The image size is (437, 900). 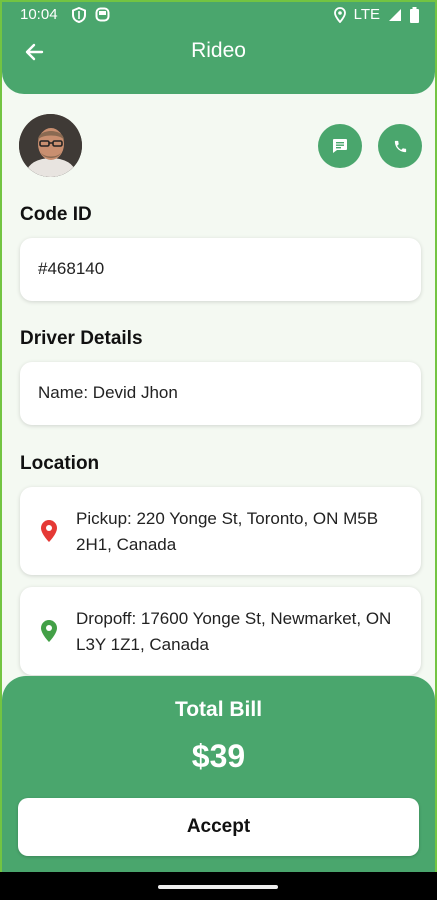 I want to click on location-heading: Location, so click(x=60, y=463).